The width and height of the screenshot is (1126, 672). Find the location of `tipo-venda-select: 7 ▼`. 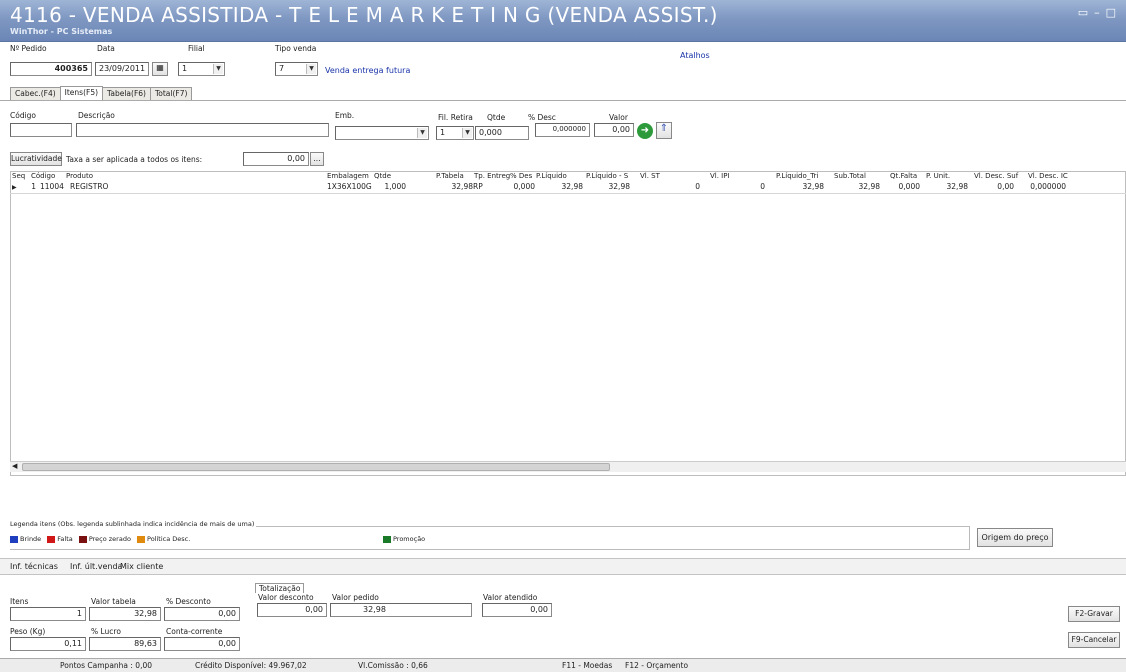

tipo-venda-select: 7 ▼ is located at coordinates (296, 69).